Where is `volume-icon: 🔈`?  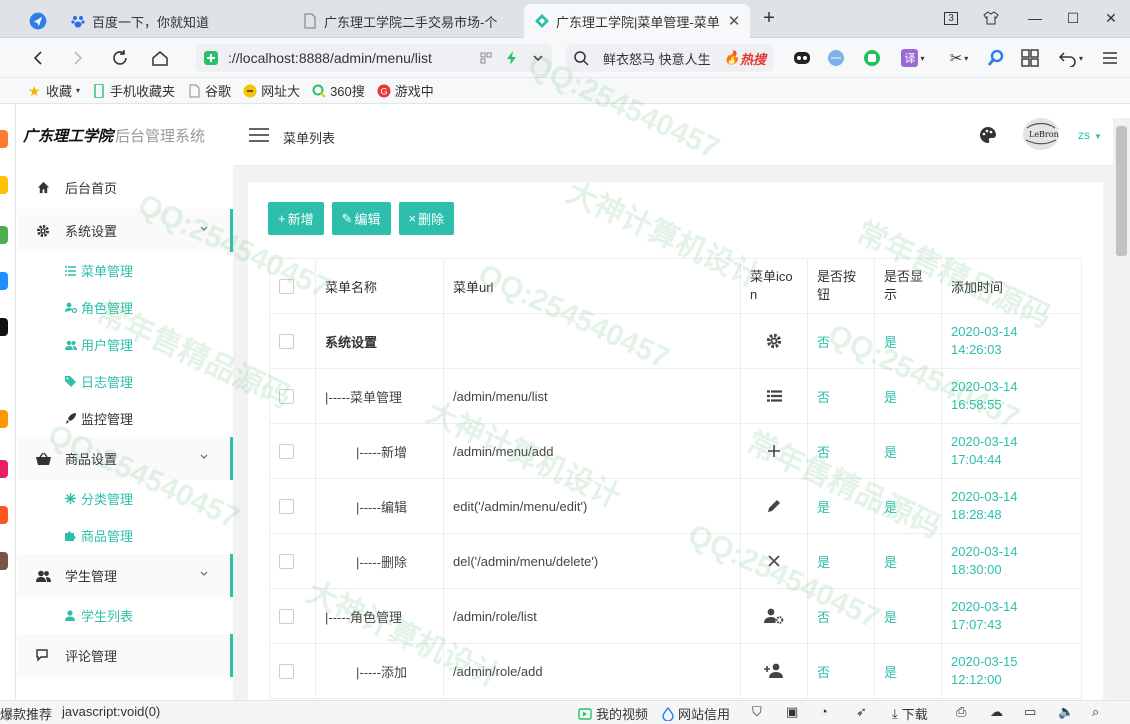
volume-icon: 🔈 is located at coordinates (1066, 712).